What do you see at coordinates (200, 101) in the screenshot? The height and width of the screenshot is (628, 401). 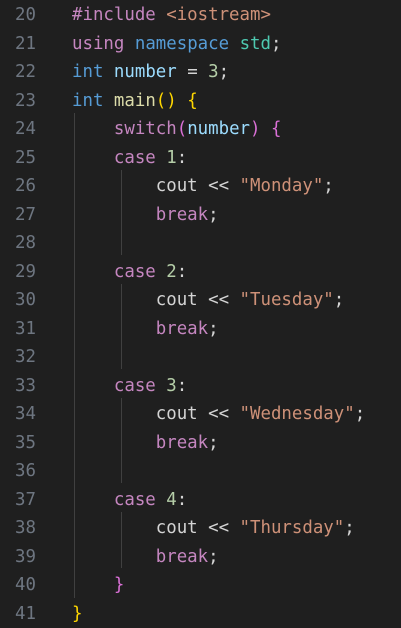 I see `code-line: 23 int main() {` at bounding box center [200, 101].